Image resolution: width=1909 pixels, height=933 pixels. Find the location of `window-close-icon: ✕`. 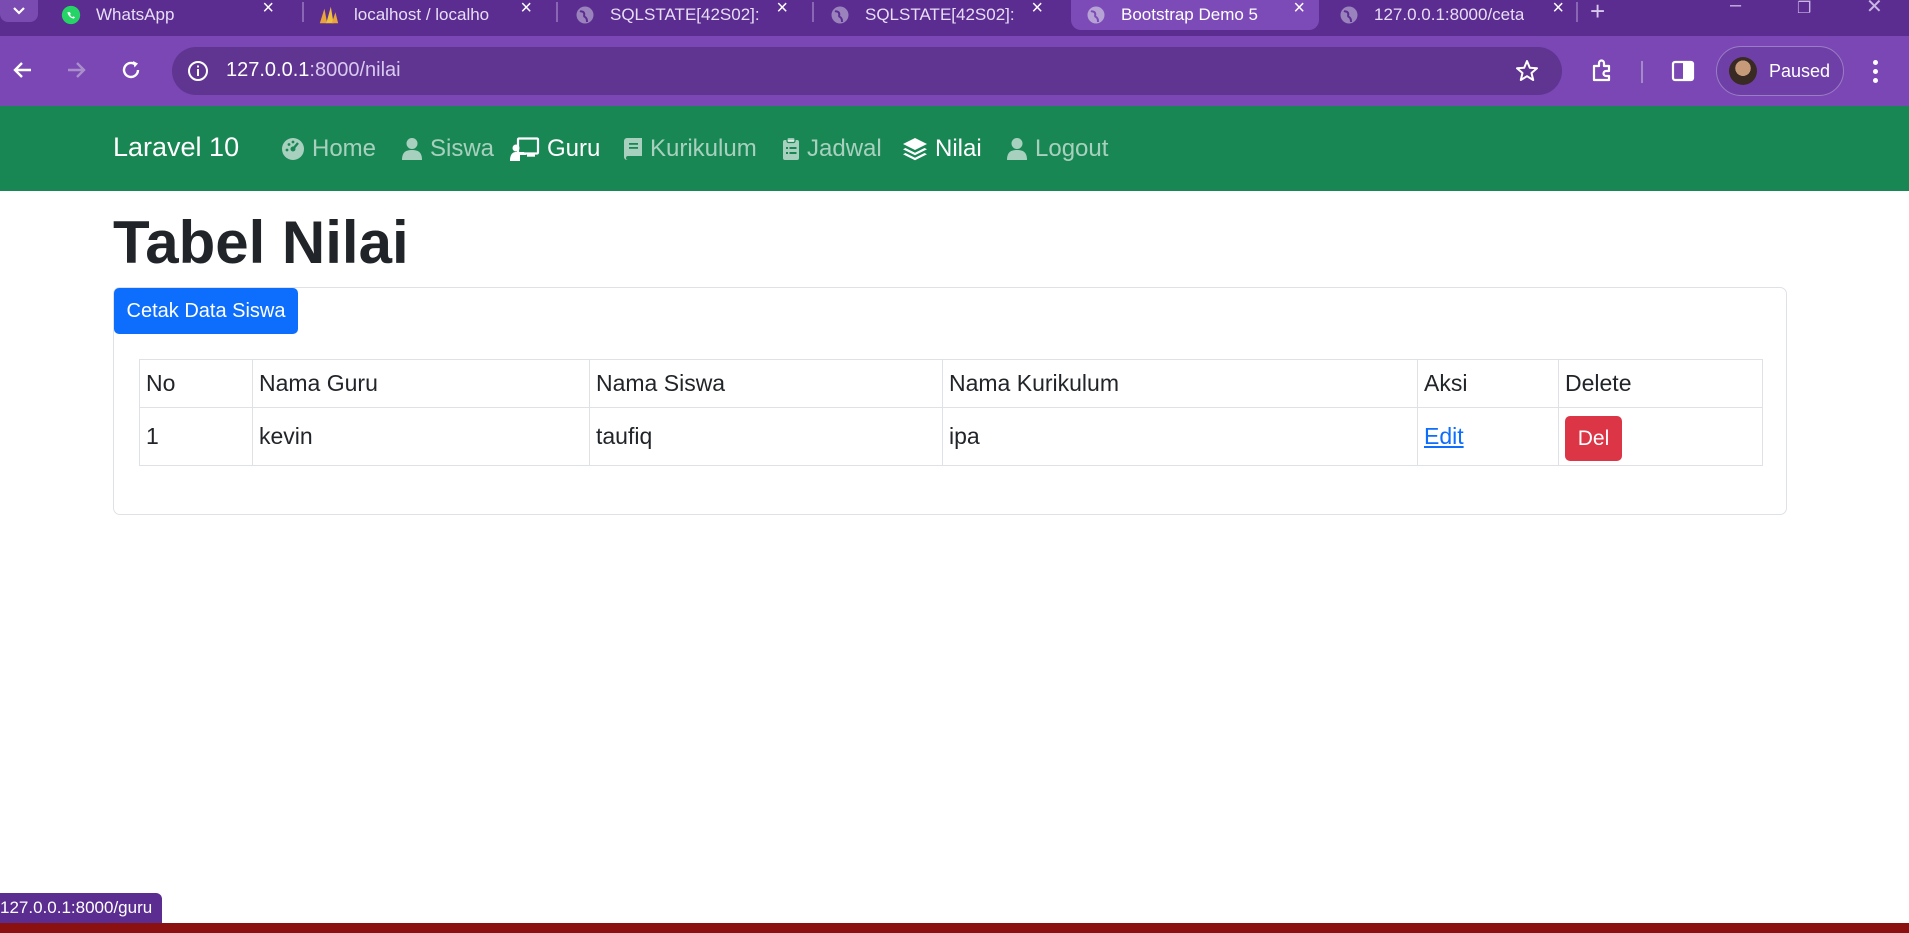

window-close-icon: ✕ is located at coordinates (1874, 9).